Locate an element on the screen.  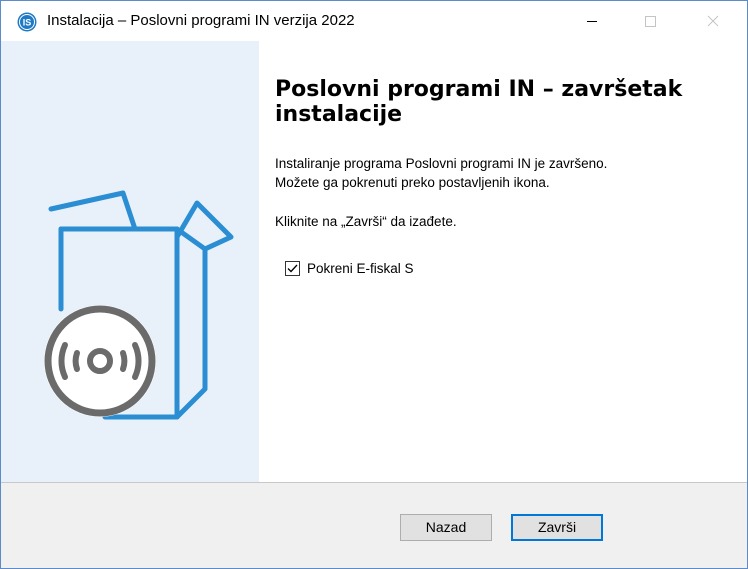
app-icon-text: IS is located at coordinates (27, 23).